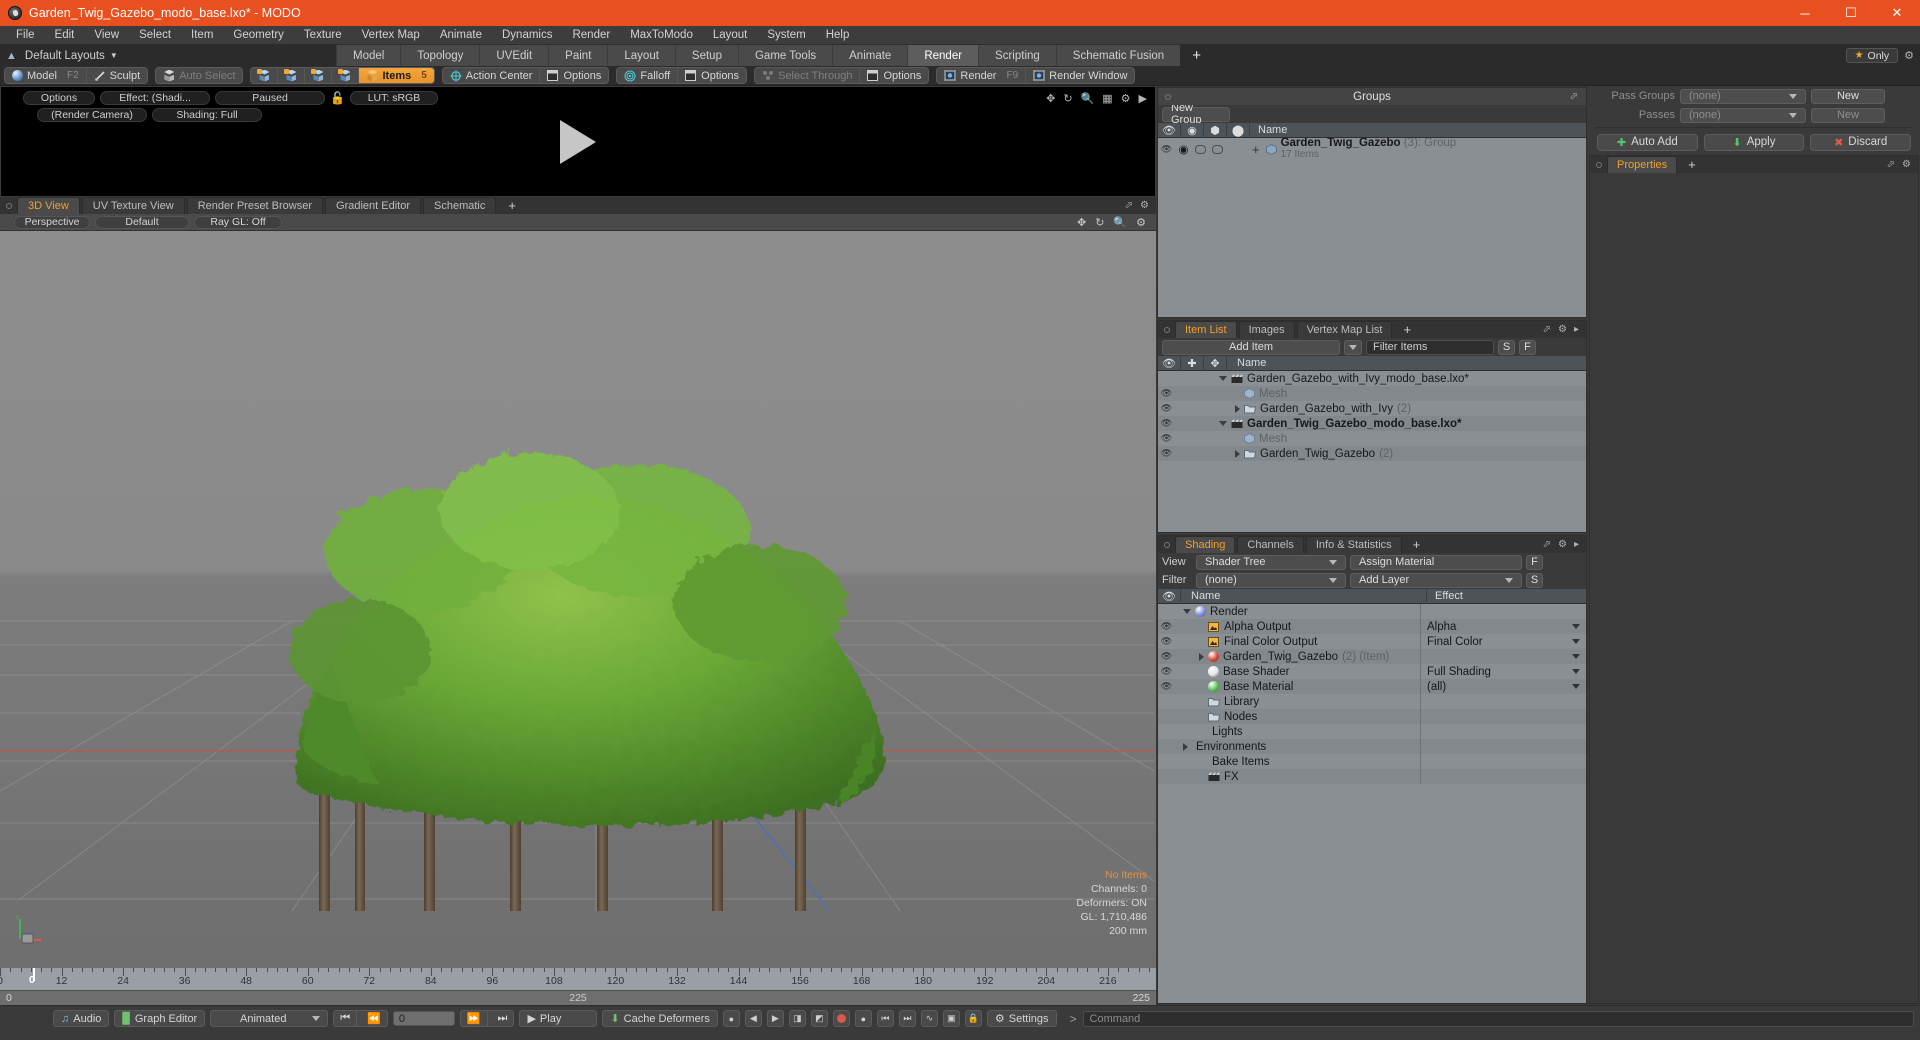 The height and width of the screenshot is (1040, 1920). What do you see at coordinates (1743, 115) in the screenshot?
I see `passes-select: (none)` at bounding box center [1743, 115].